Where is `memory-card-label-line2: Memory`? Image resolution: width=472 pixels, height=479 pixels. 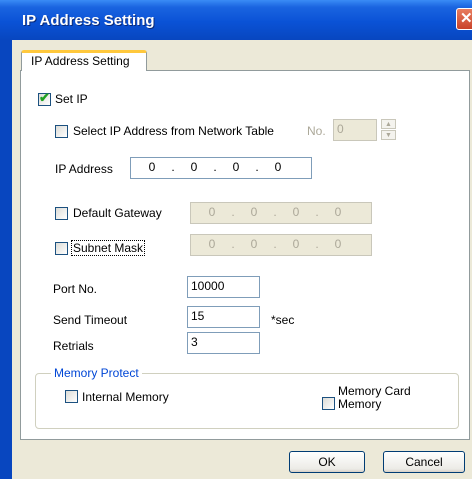
memory-card-label-line2: Memory is located at coordinates (360, 404).